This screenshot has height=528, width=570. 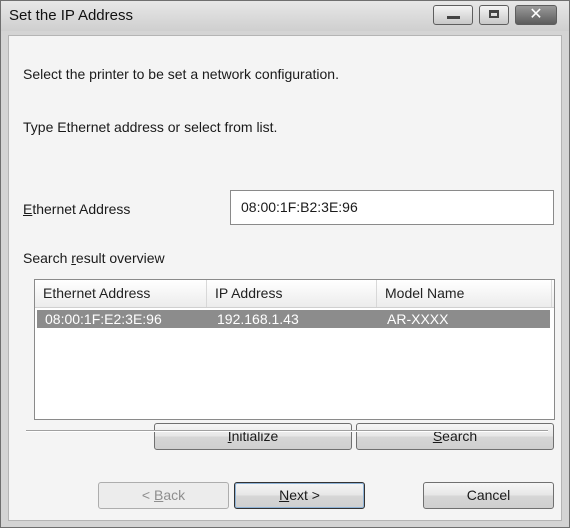 What do you see at coordinates (418, 319) in the screenshot?
I see `cell-model: AR-XXXX` at bounding box center [418, 319].